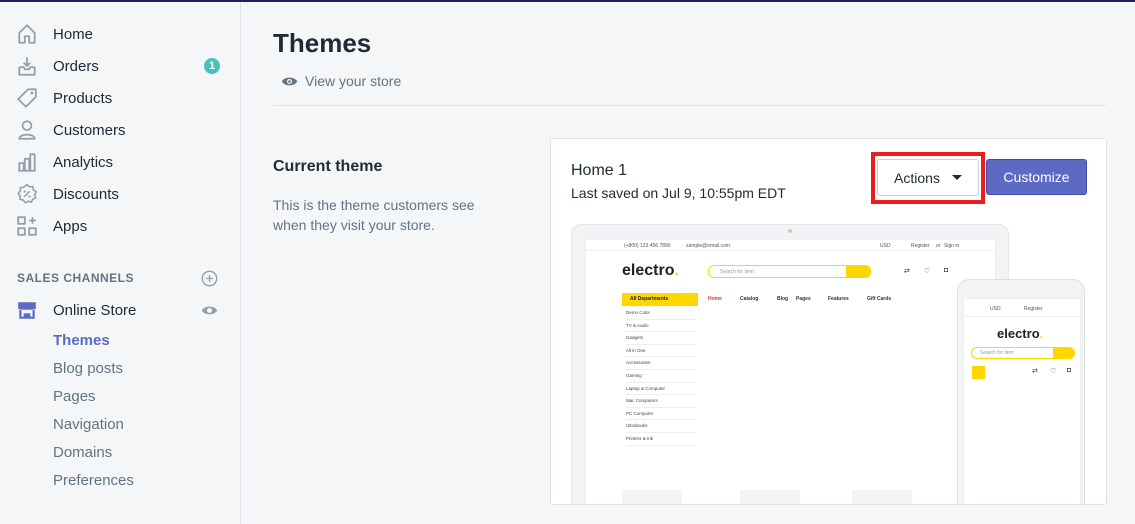  Describe the element at coordinates (1053, 371) in the screenshot. I see `preview-mobile-heart-icon: ♡` at that location.